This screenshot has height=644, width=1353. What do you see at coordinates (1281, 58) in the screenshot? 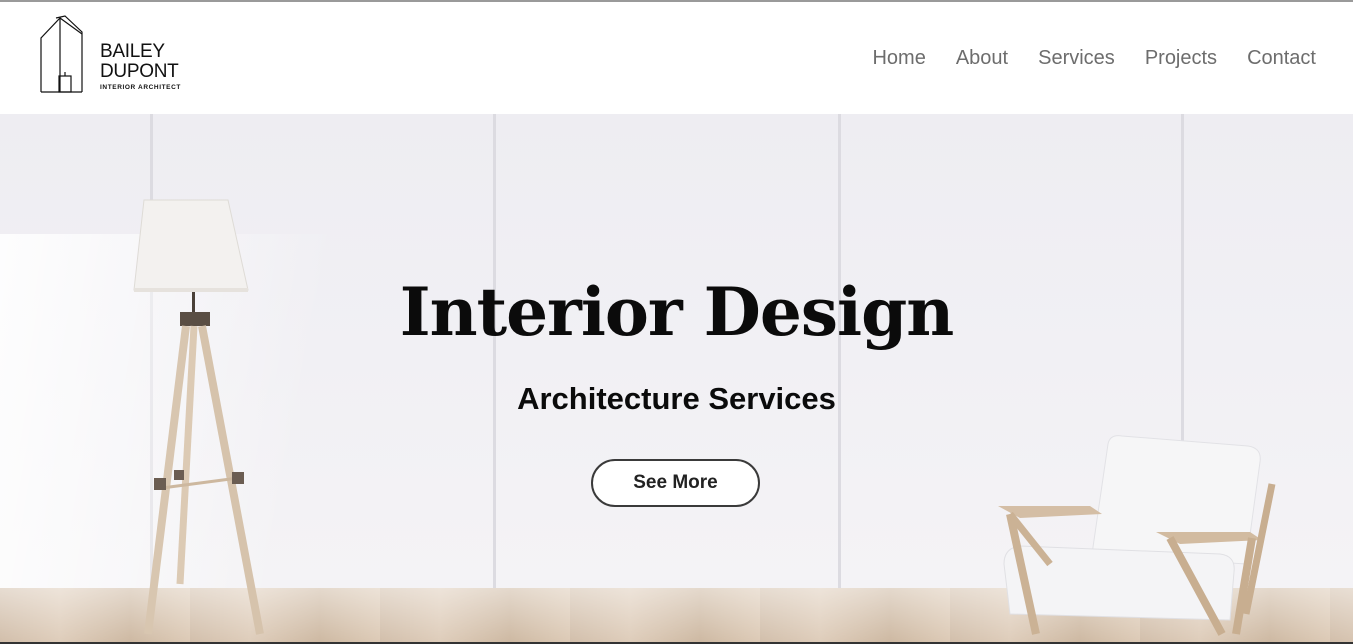
I see `nav-contact: Contact` at bounding box center [1281, 58].